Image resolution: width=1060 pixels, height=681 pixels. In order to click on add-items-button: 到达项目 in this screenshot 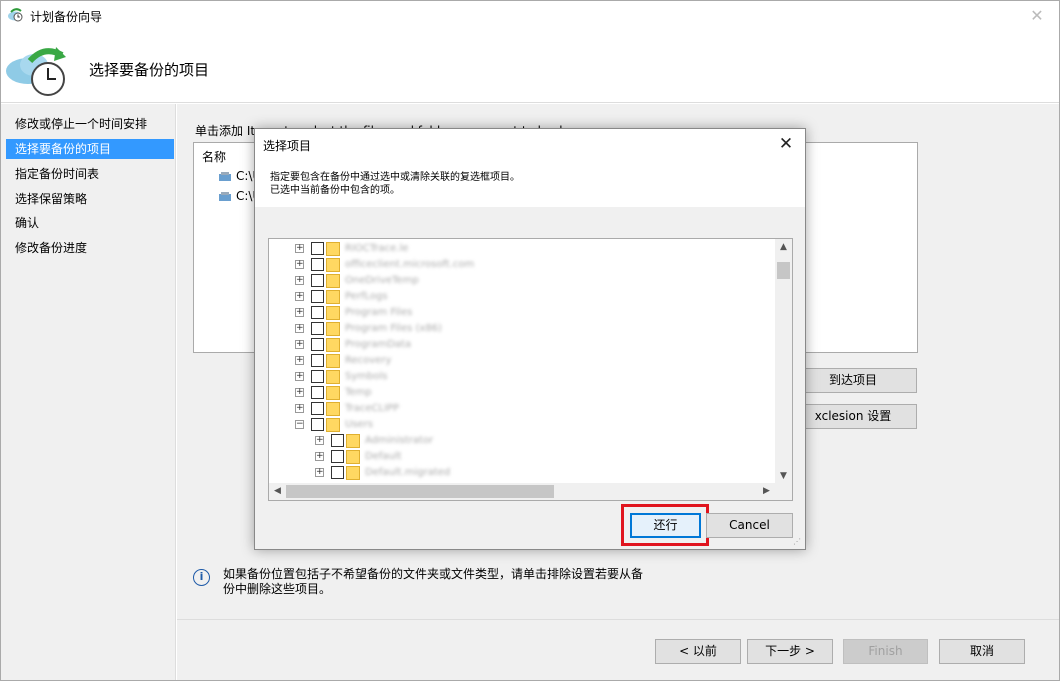, I will do `click(853, 380)`.